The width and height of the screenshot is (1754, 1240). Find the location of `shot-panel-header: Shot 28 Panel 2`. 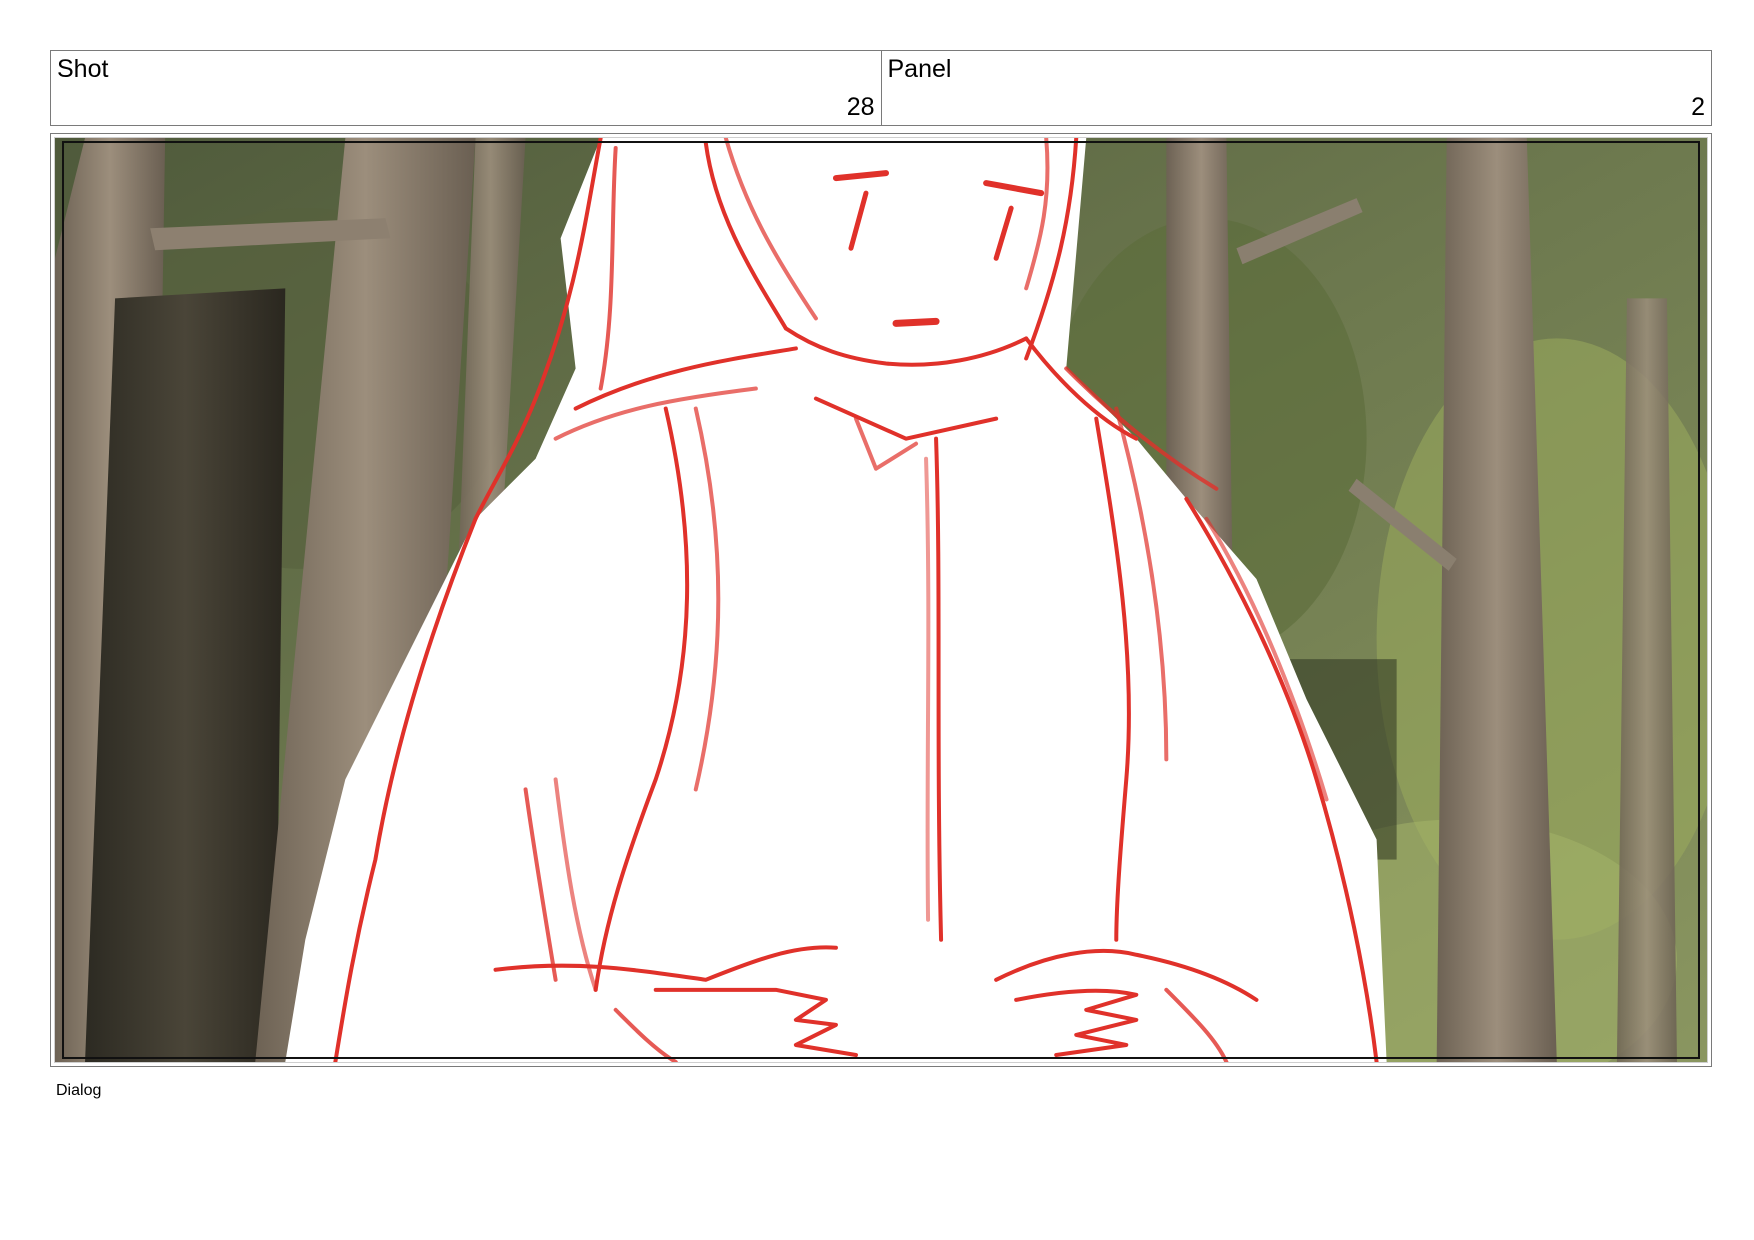

shot-panel-header: Shot 28 Panel 2 is located at coordinates (881, 88).